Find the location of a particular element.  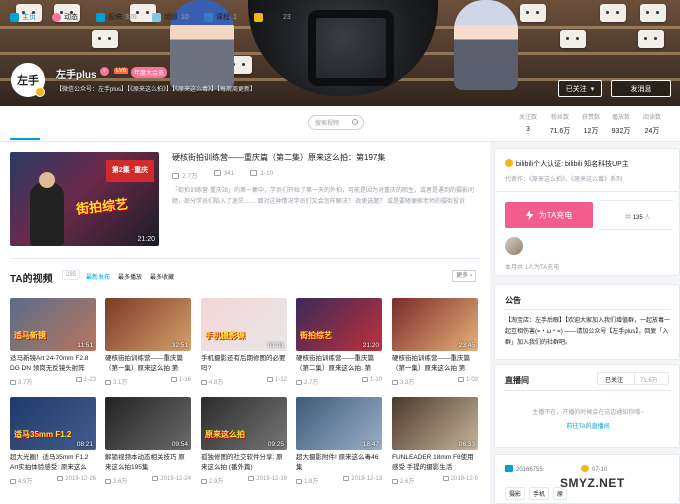

featured-video-title: 硬核街拍训练营——重庆篇（第二集）原来这么拍：第197集 is located at coordinates (278, 157).